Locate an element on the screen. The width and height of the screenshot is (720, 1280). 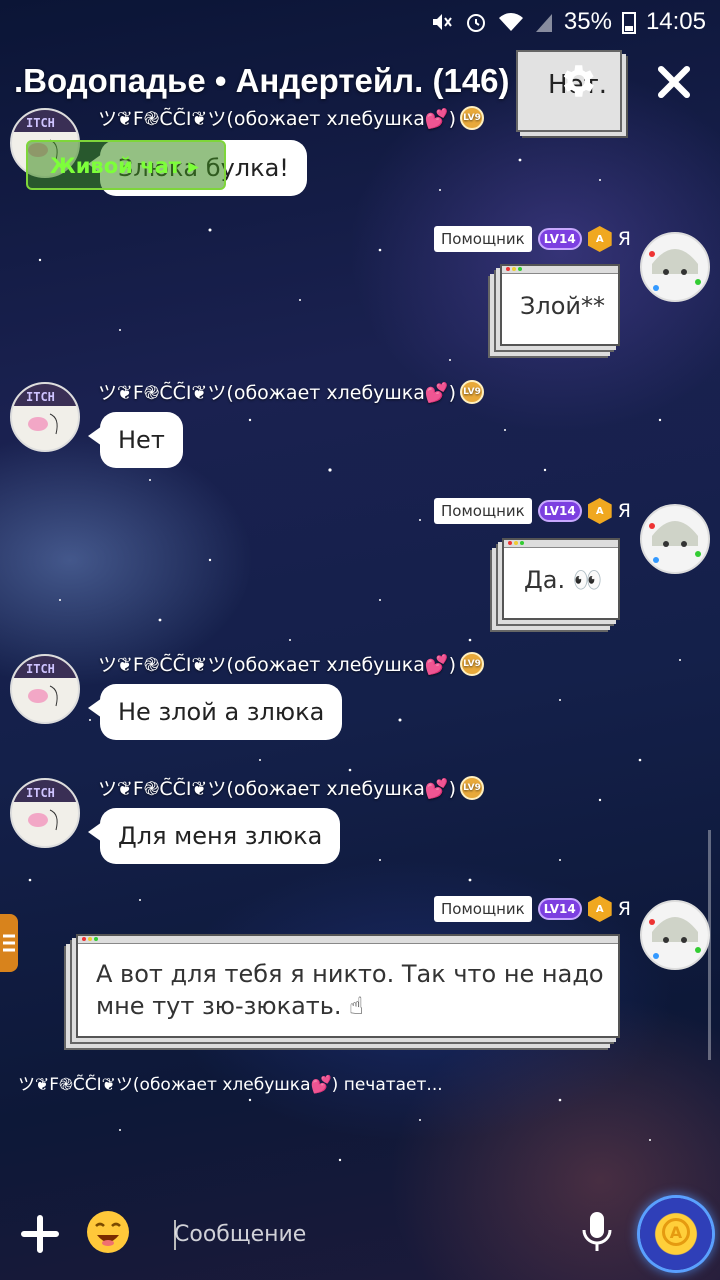
add-button is located at coordinates (40, 1234).